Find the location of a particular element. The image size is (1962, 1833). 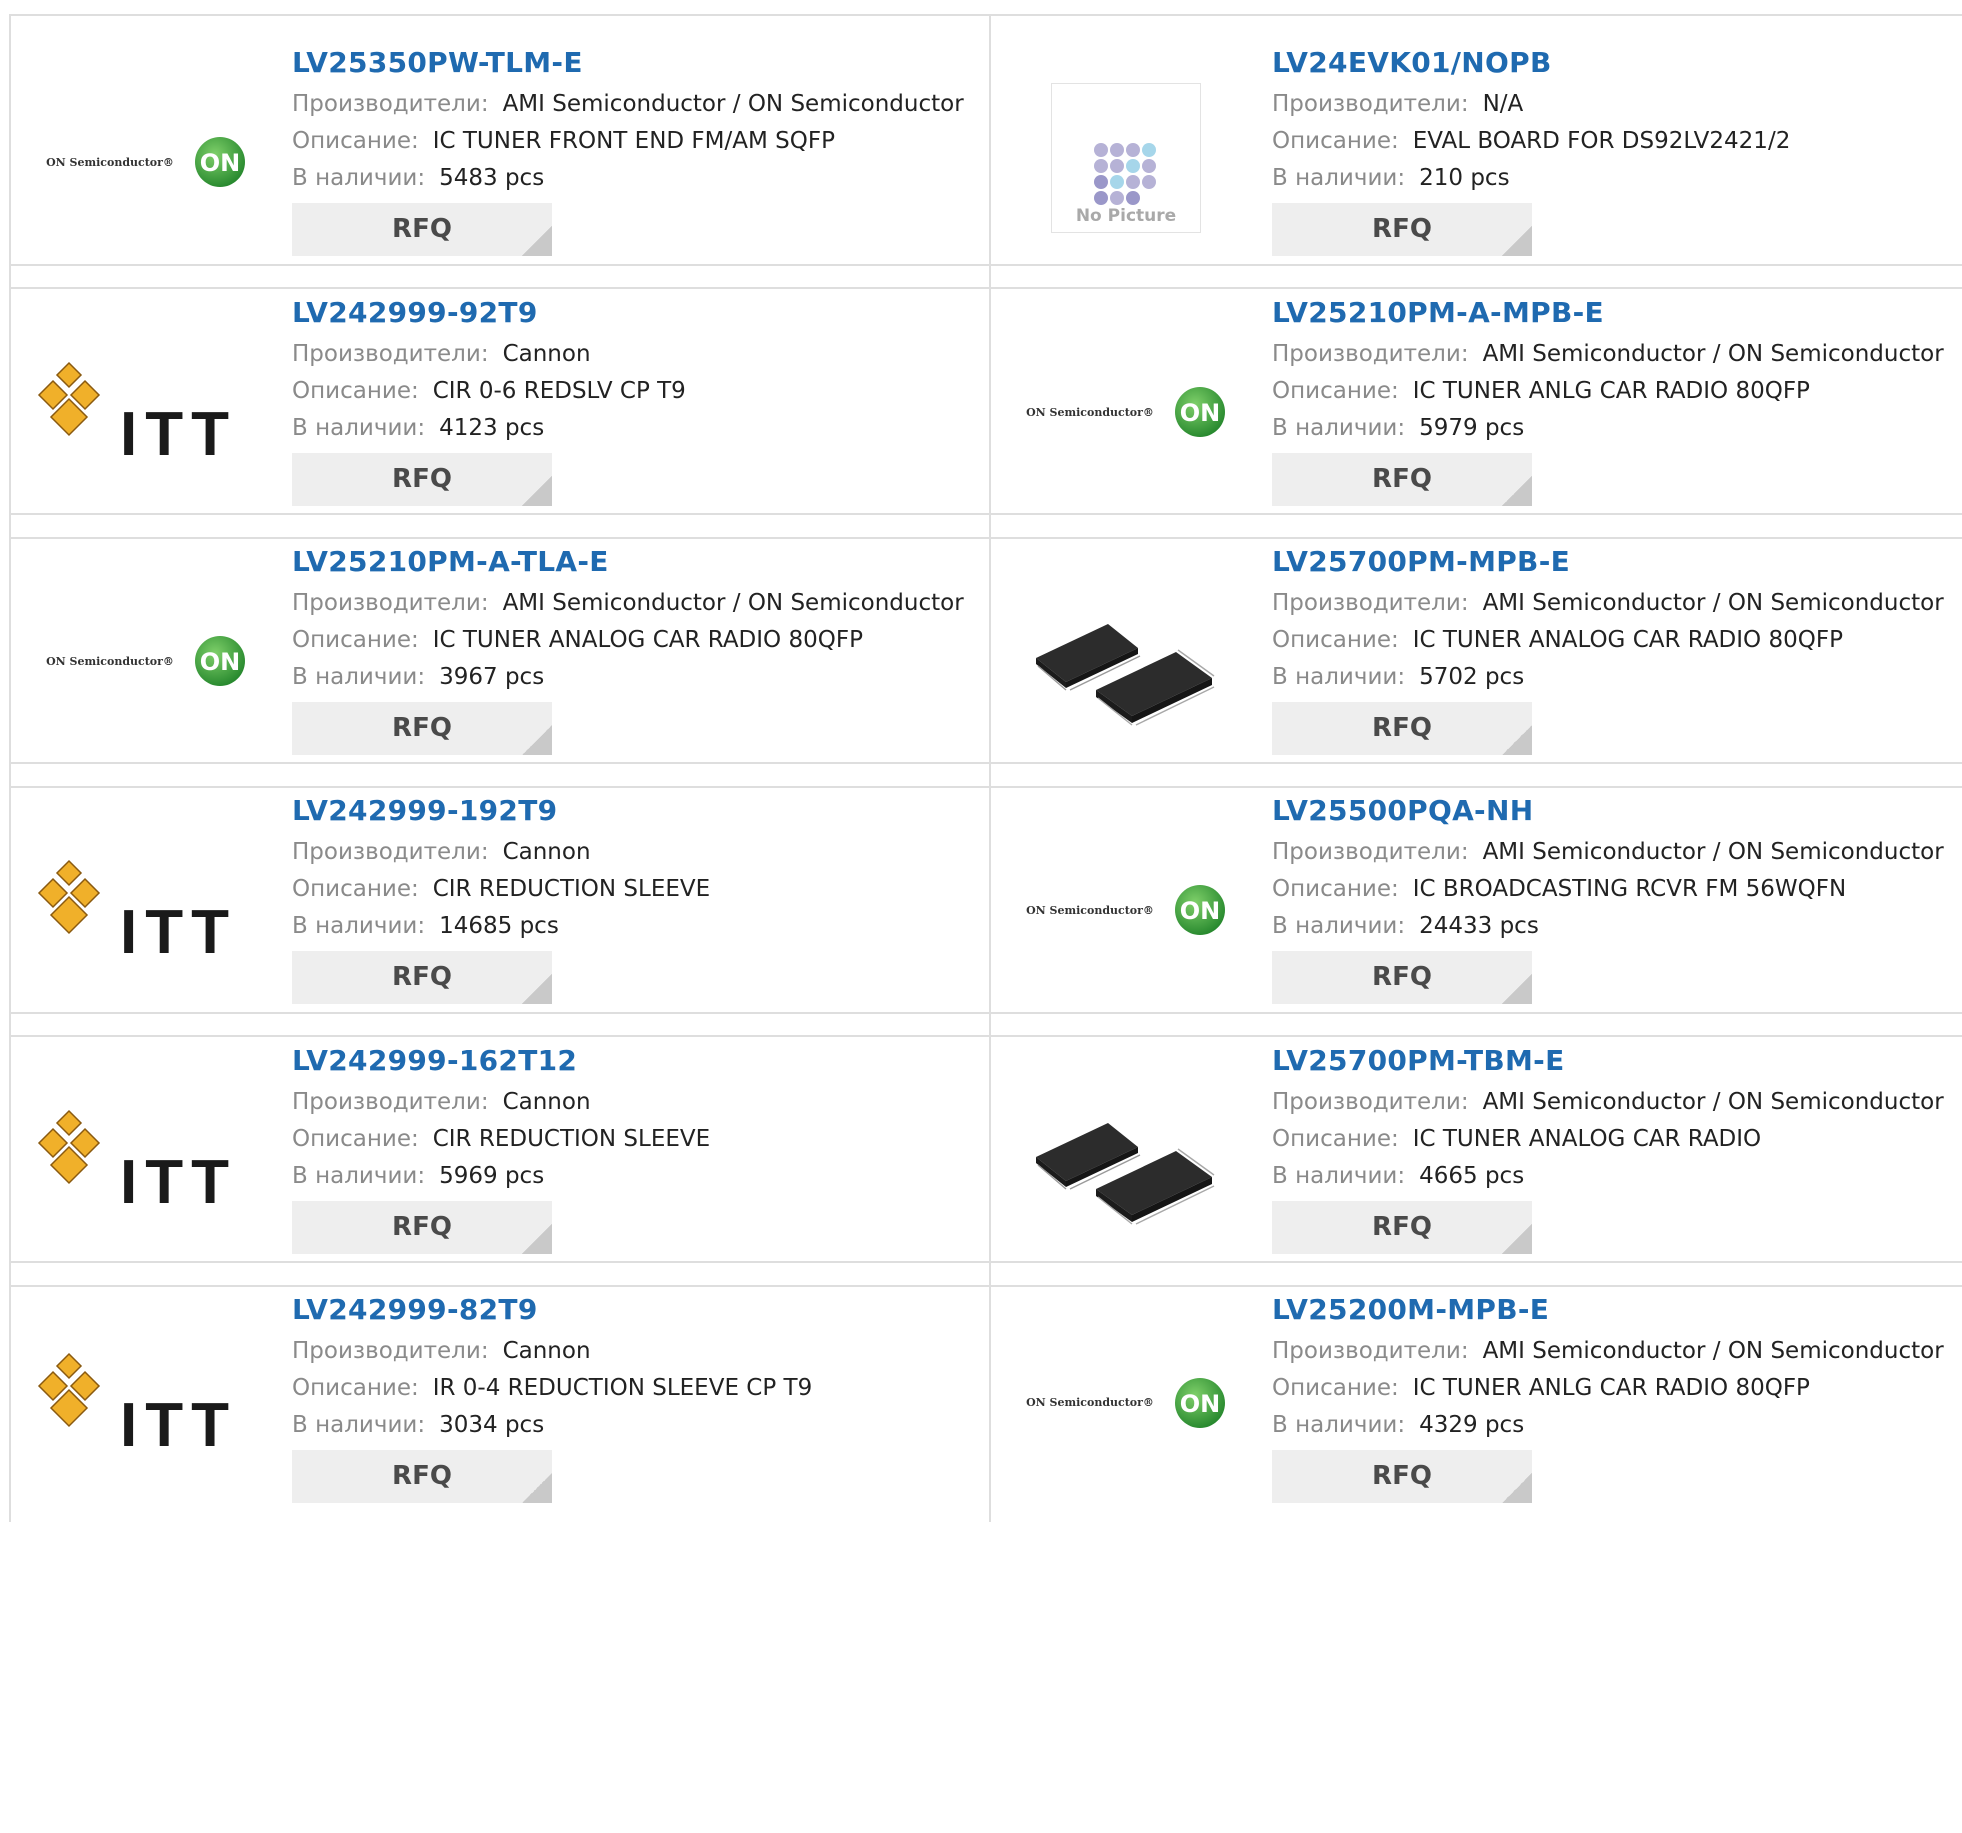

description-line: Описание: IC TUNER FRONT END FM/AM SQFP is located at coordinates (632, 141).